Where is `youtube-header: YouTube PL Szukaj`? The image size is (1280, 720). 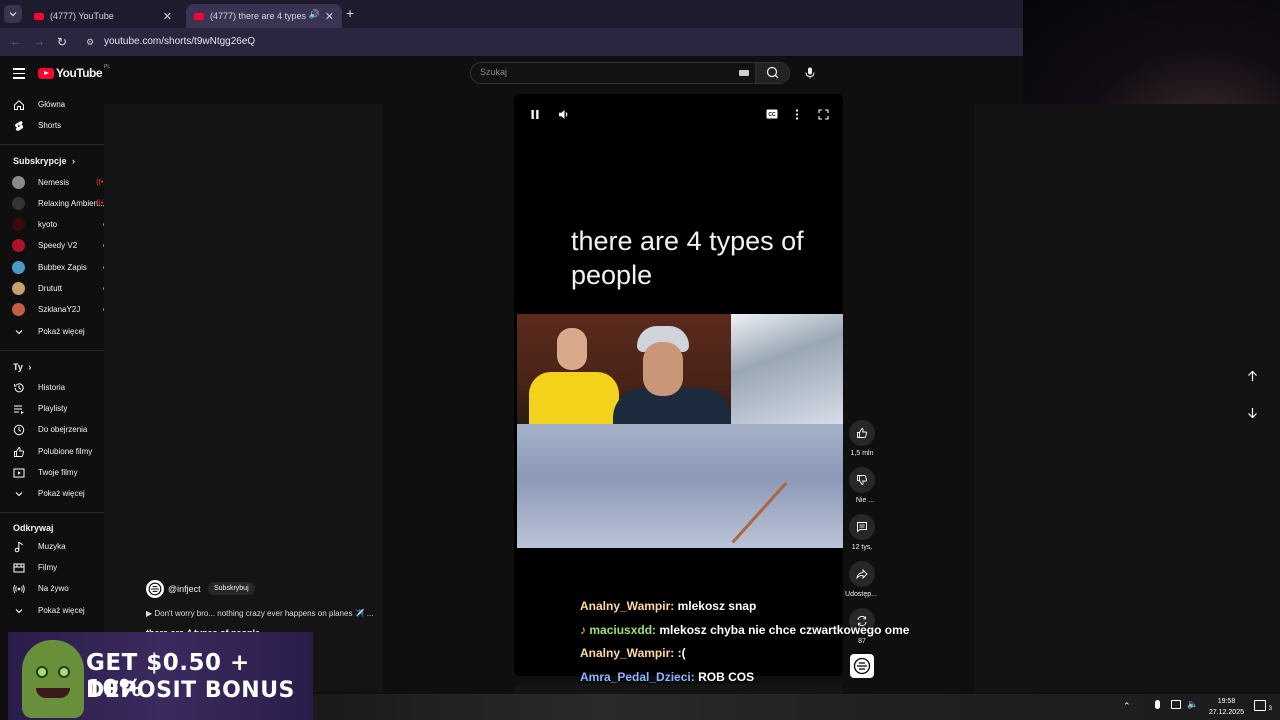
youtube-header: YouTube PL Szukaj is located at coordinates (511, 74).